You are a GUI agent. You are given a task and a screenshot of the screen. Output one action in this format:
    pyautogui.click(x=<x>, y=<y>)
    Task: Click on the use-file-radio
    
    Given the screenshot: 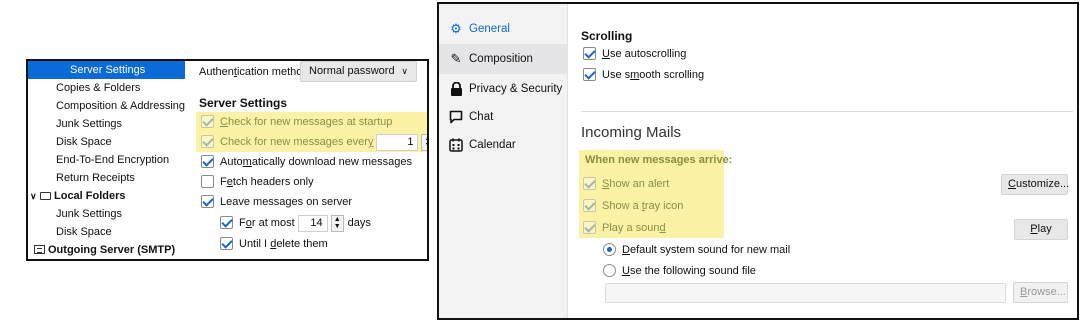 What is the action you would take?
    pyautogui.click(x=609, y=270)
    